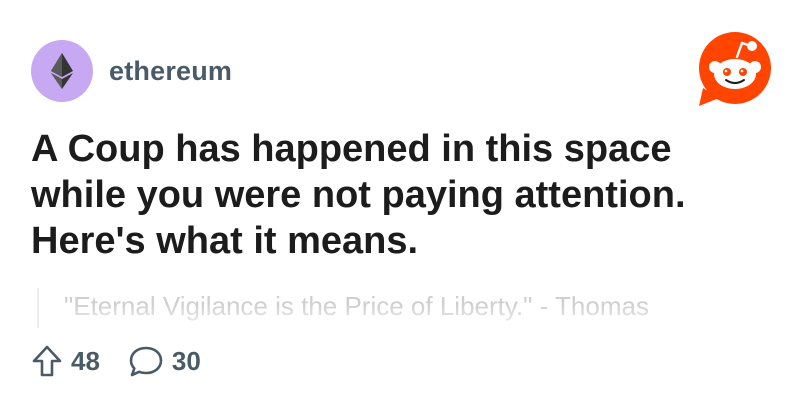  I want to click on comment-bubble-icon, so click(146, 361).